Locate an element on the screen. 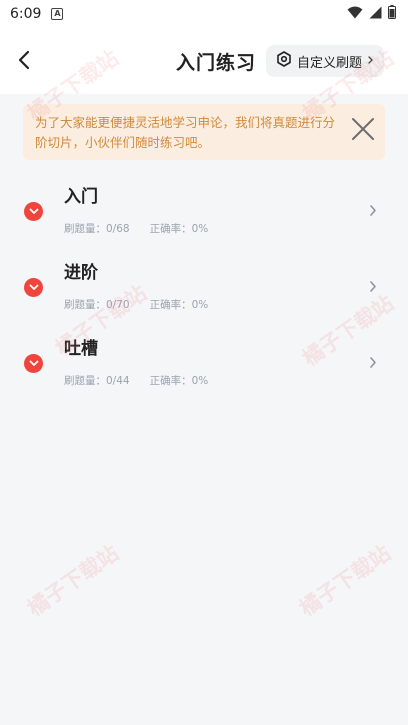 Image resolution: width=408 pixels, height=725 pixels. status-left: 6:09 A is located at coordinates (37, 14).